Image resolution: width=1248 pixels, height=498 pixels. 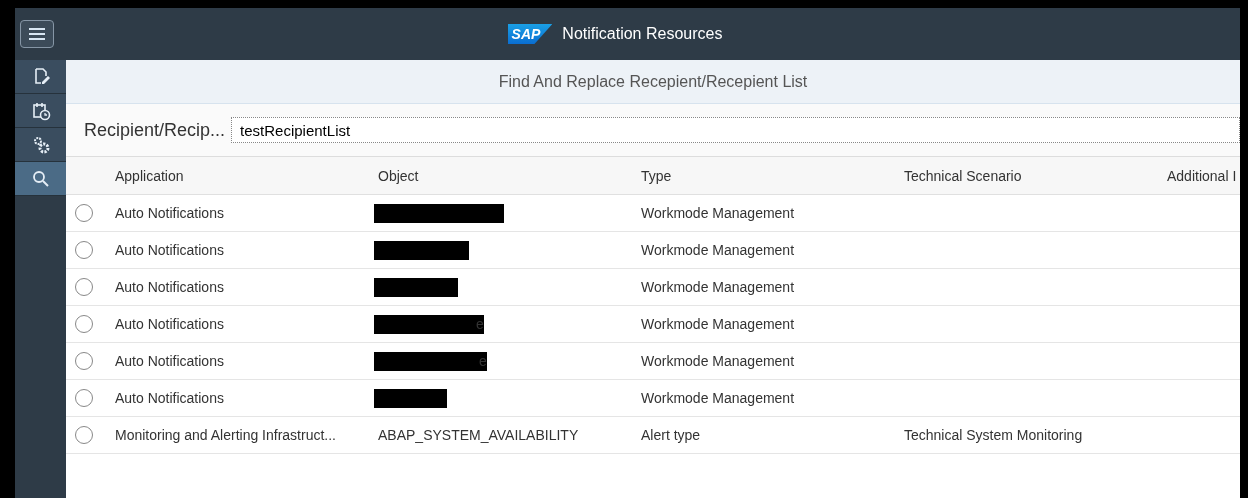 What do you see at coordinates (963, 175) in the screenshot?
I see `column-header: Technical Scenario` at bounding box center [963, 175].